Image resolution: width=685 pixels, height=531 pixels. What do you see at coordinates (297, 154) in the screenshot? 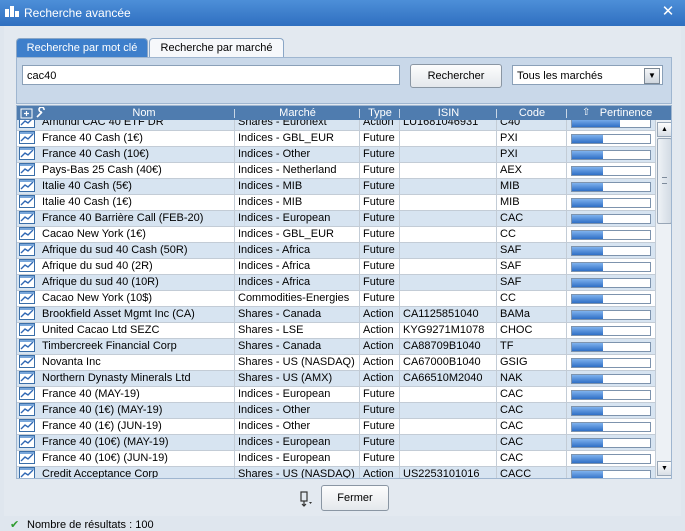
I see `cell-marche: Indices - Other` at bounding box center [297, 154].